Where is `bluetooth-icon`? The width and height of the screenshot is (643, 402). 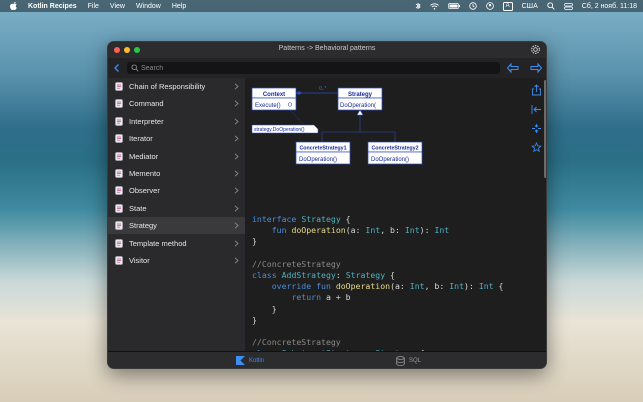 bluetooth-icon is located at coordinates (418, 6).